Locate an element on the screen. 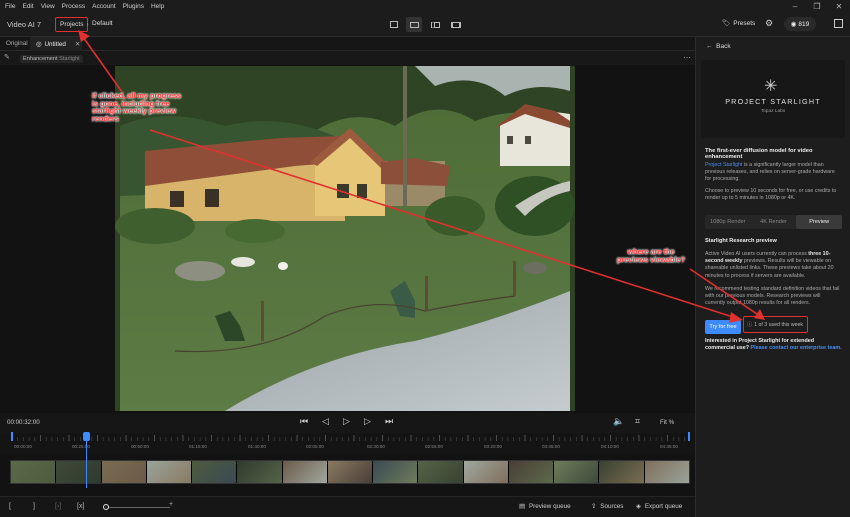 This screenshot has height=517, width=850. crop-icon: ⌗ is located at coordinates (637, 421).